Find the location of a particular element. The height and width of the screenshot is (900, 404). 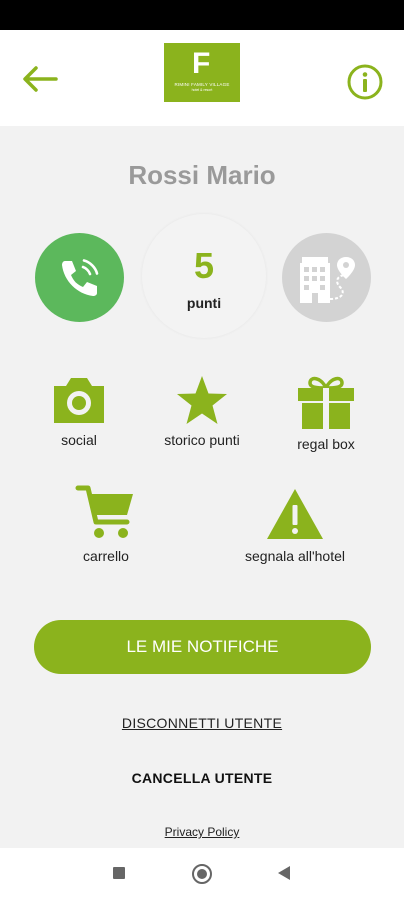

notifications-button: LE MIE NOTIFICHE is located at coordinates (202, 647).